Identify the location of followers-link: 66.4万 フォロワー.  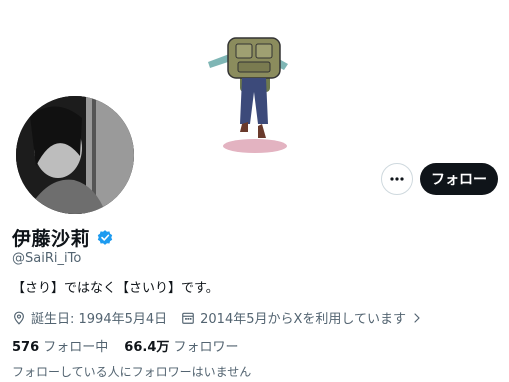
(181, 345).